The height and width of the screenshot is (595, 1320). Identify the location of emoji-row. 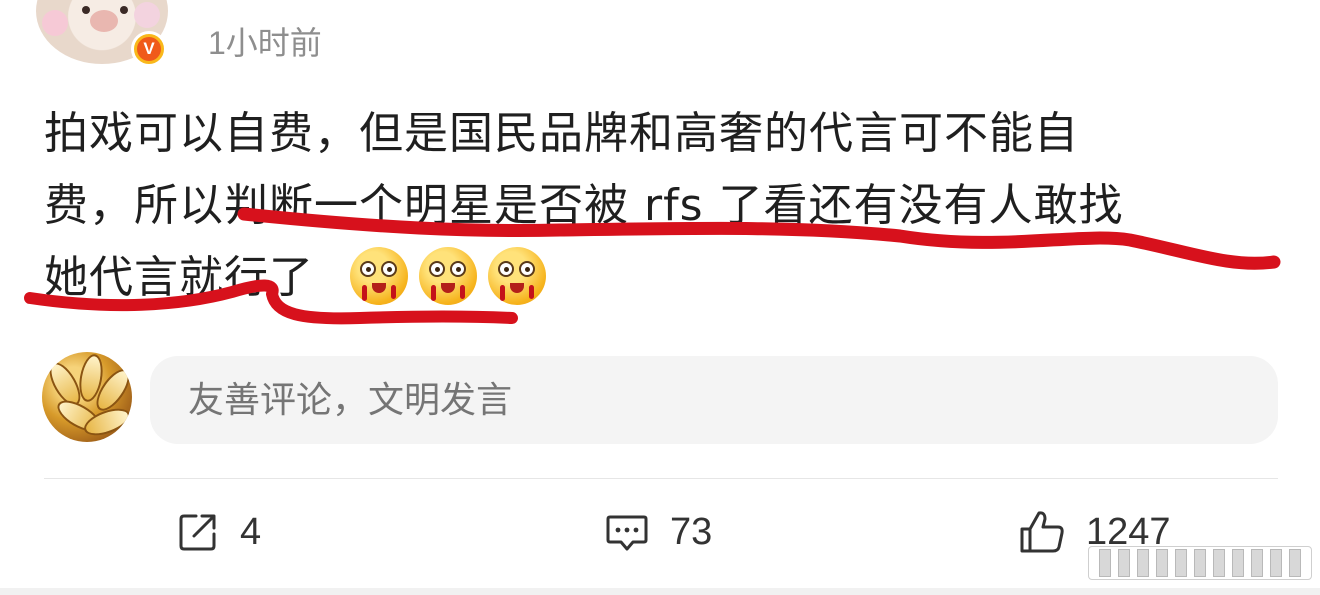
(448, 276).